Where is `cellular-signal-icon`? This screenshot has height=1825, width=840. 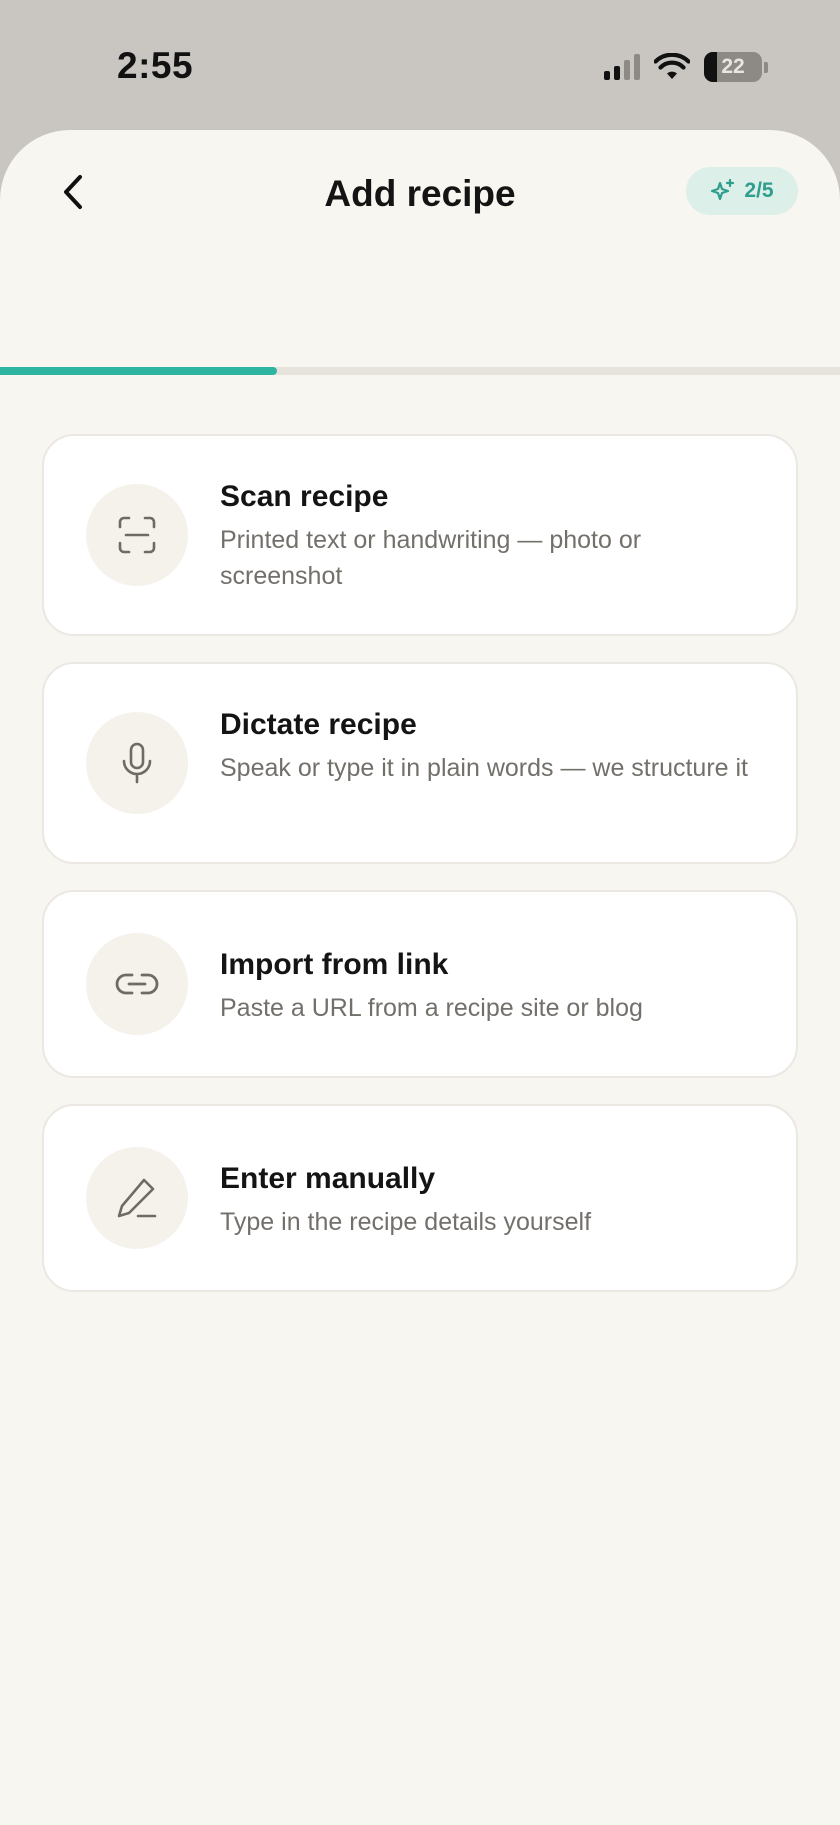
cellular-signal-icon is located at coordinates (622, 67).